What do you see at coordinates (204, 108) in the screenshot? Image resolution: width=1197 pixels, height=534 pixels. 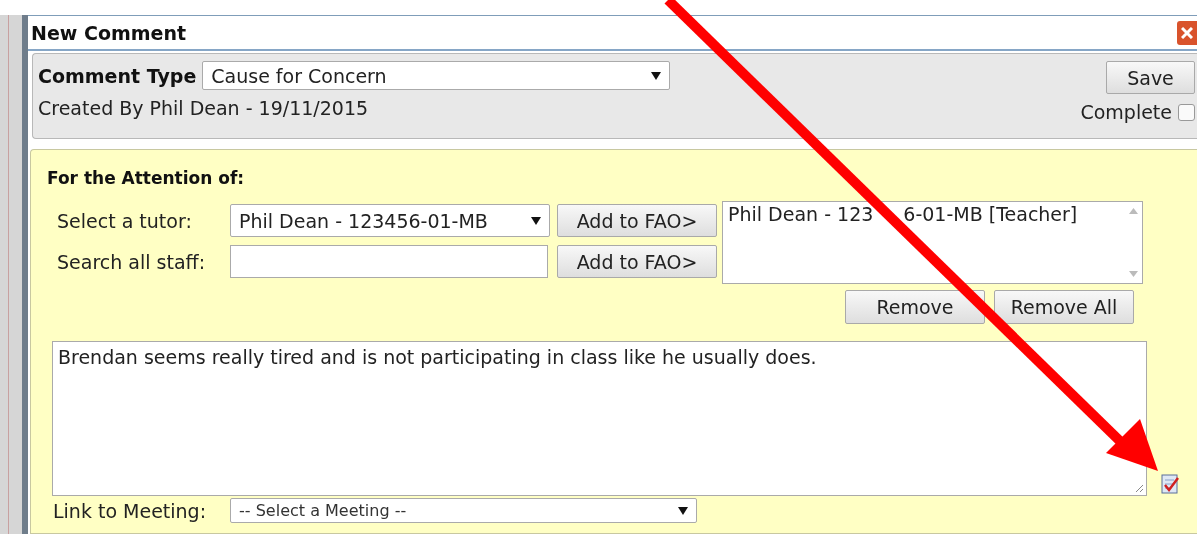 I see `created-by-text: Created By Phil Dean - 19/11/2015` at bounding box center [204, 108].